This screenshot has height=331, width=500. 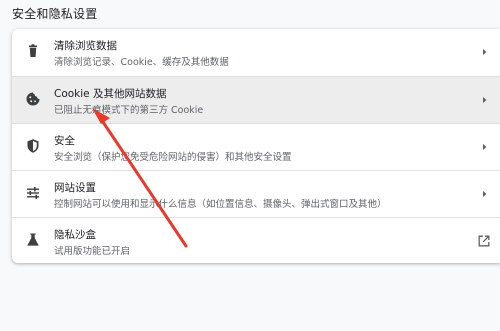 What do you see at coordinates (33, 239) in the screenshot?
I see `flask-icon` at bounding box center [33, 239].